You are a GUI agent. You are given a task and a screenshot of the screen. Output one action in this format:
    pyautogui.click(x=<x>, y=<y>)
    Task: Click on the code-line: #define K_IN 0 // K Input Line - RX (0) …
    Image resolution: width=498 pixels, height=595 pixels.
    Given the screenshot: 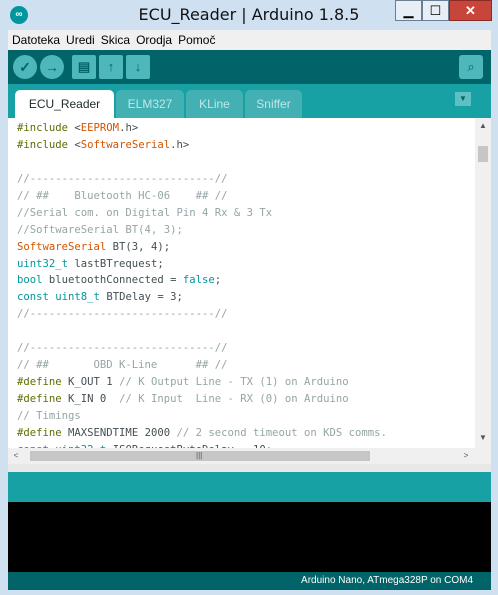 What is the action you would take?
    pyautogui.click(x=183, y=399)
    